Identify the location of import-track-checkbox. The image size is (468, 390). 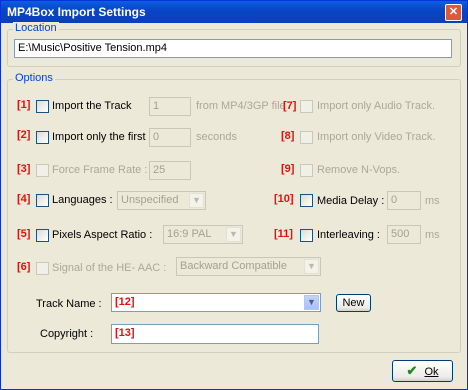
(42, 106).